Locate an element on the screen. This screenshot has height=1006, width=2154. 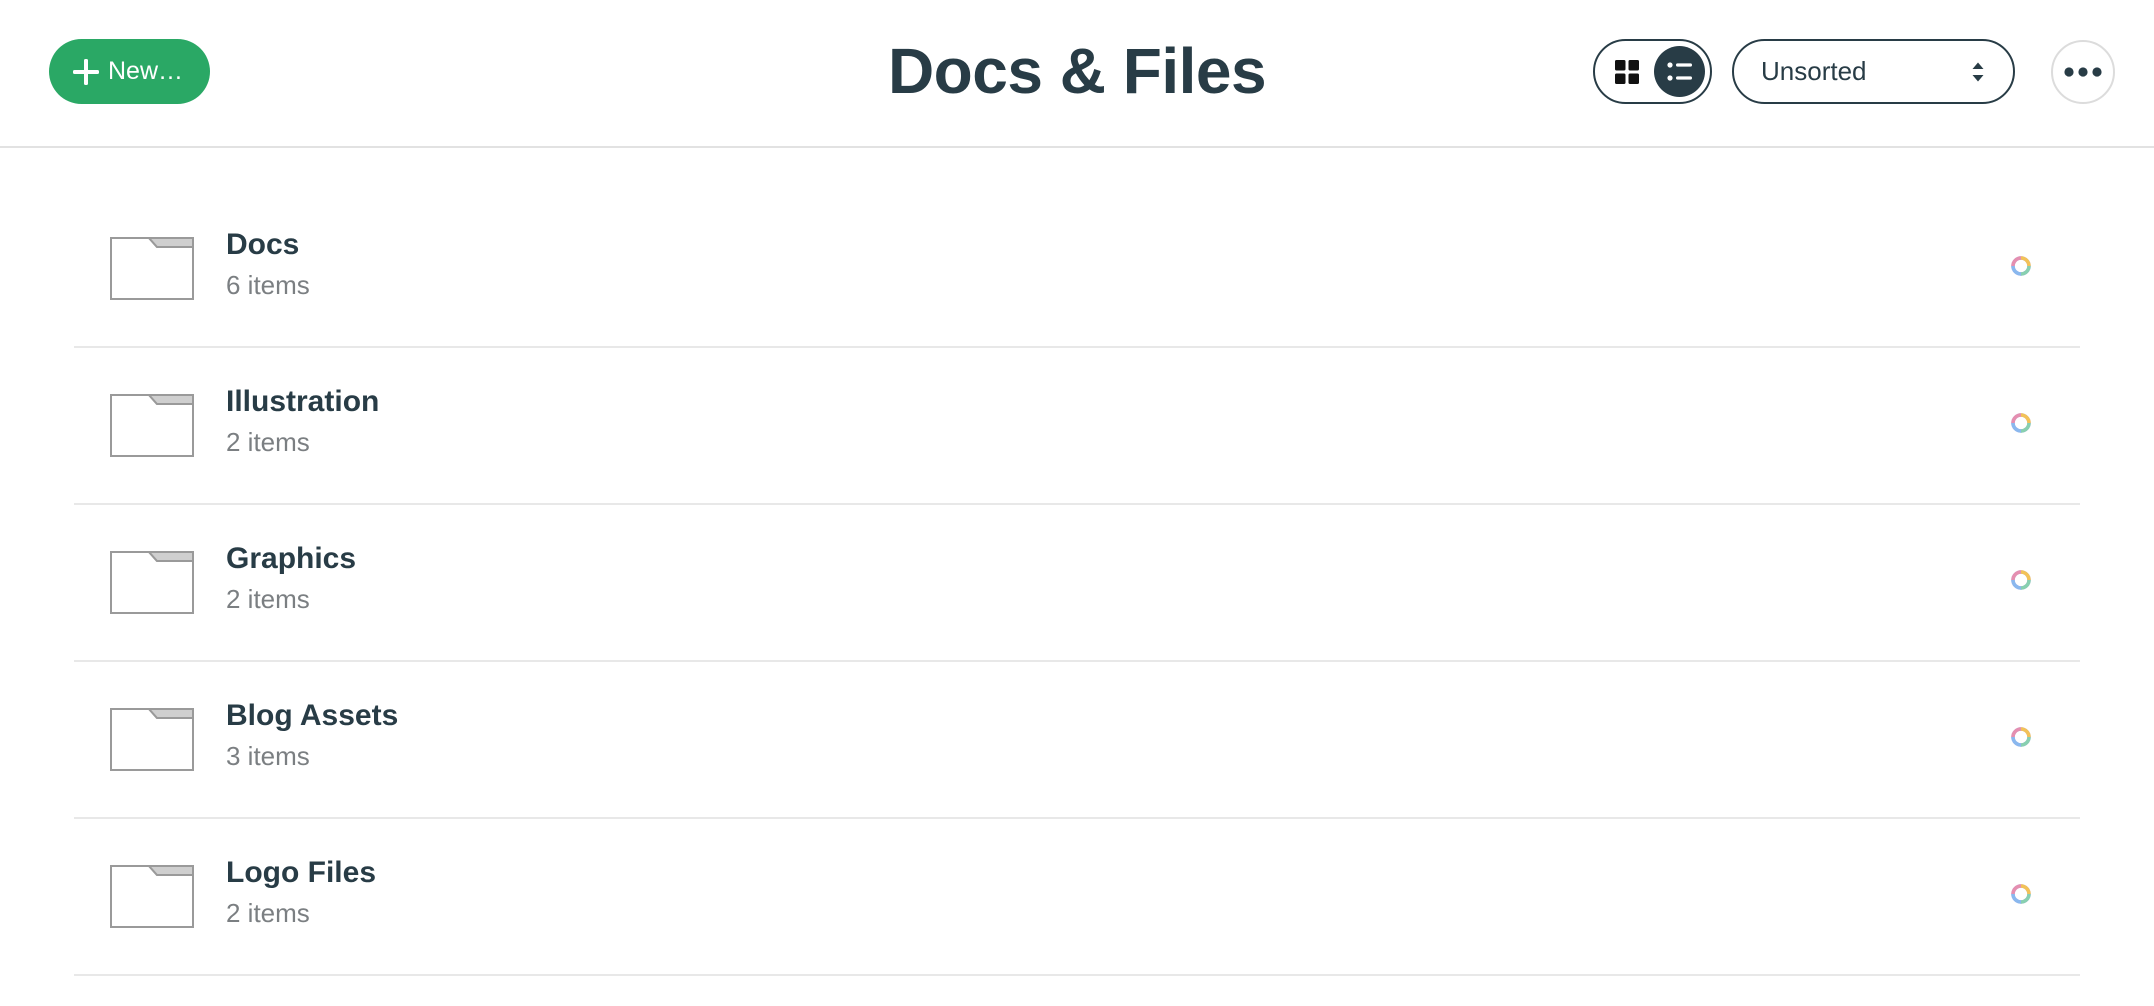
folder-name: Blog Assets is located at coordinates (312, 715).